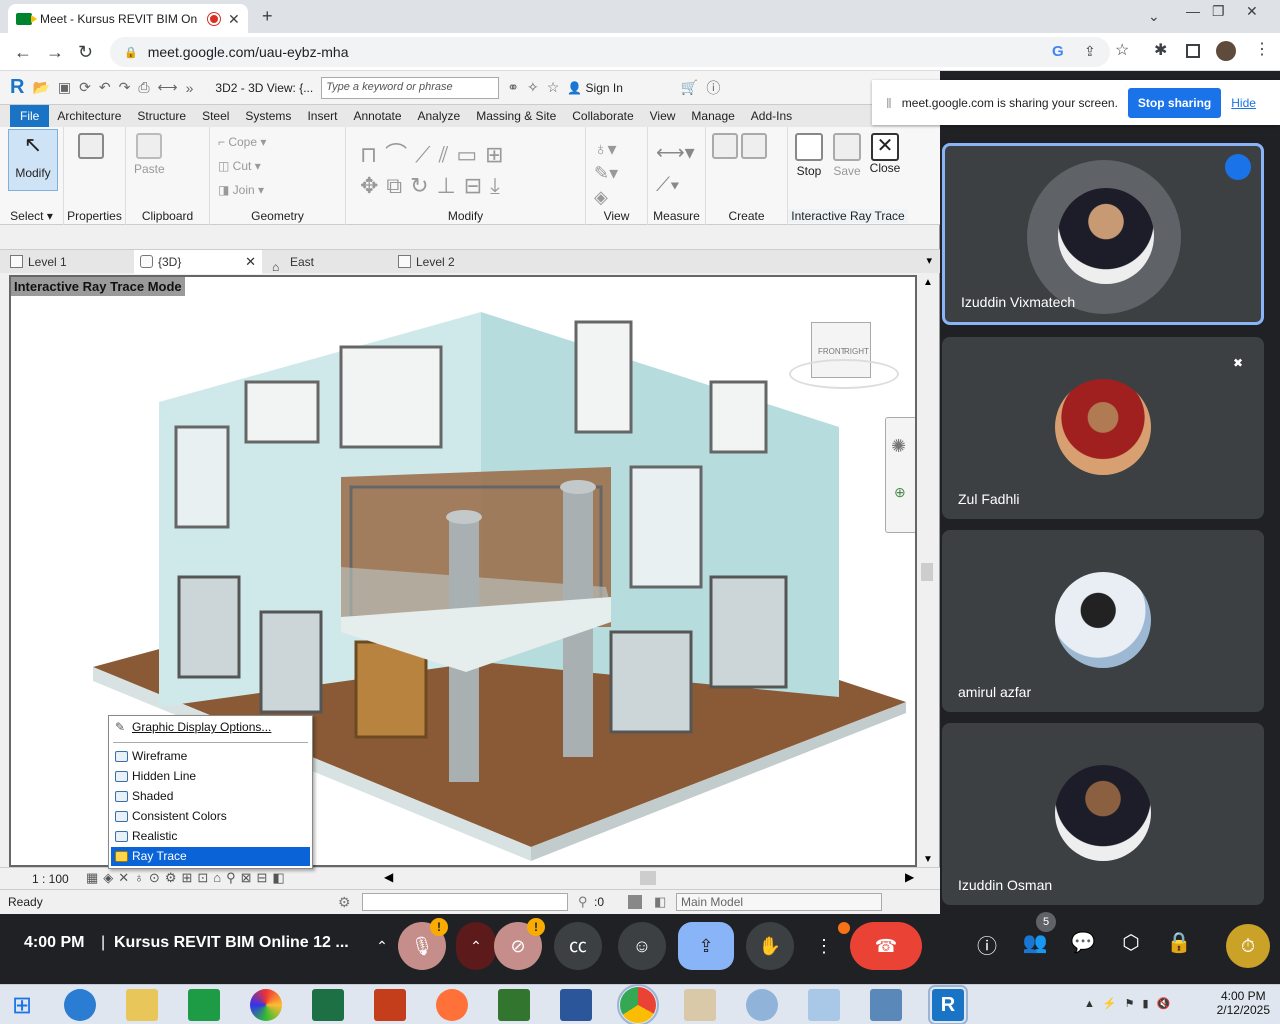 The height and width of the screenshot is (1024, 1280). Describe the element at coordinates (762, 1005) in the screenshot. I see `paint-icon` at that location.